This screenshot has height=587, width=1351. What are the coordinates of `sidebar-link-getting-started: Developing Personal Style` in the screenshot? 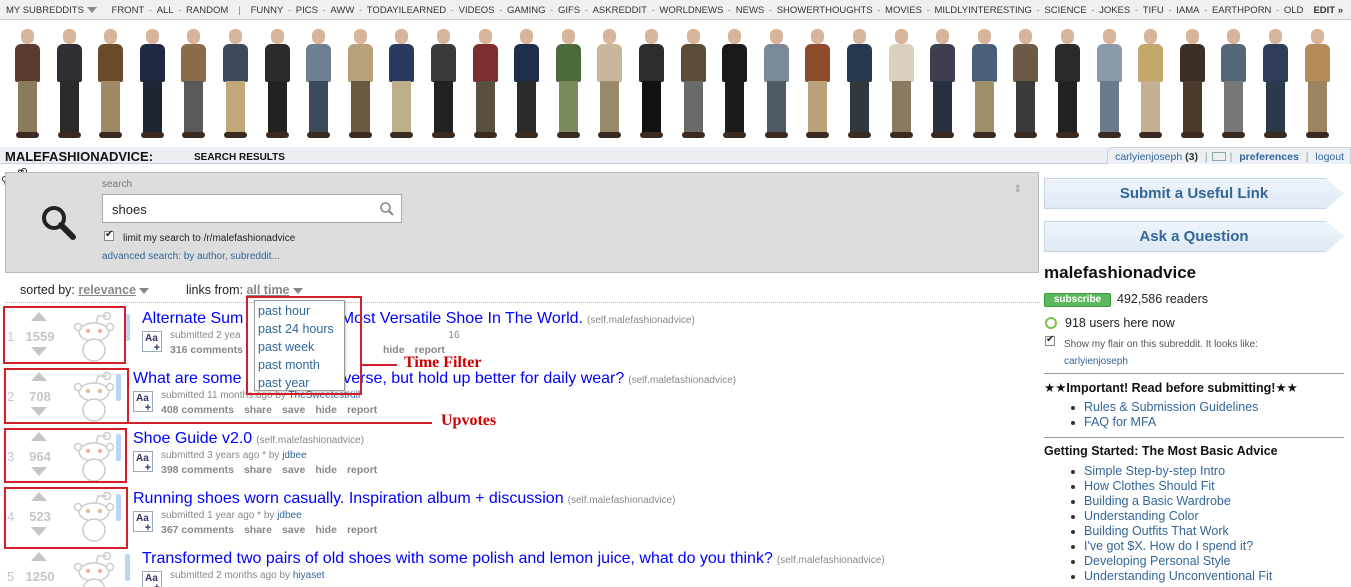 It's located at (1157, 561).